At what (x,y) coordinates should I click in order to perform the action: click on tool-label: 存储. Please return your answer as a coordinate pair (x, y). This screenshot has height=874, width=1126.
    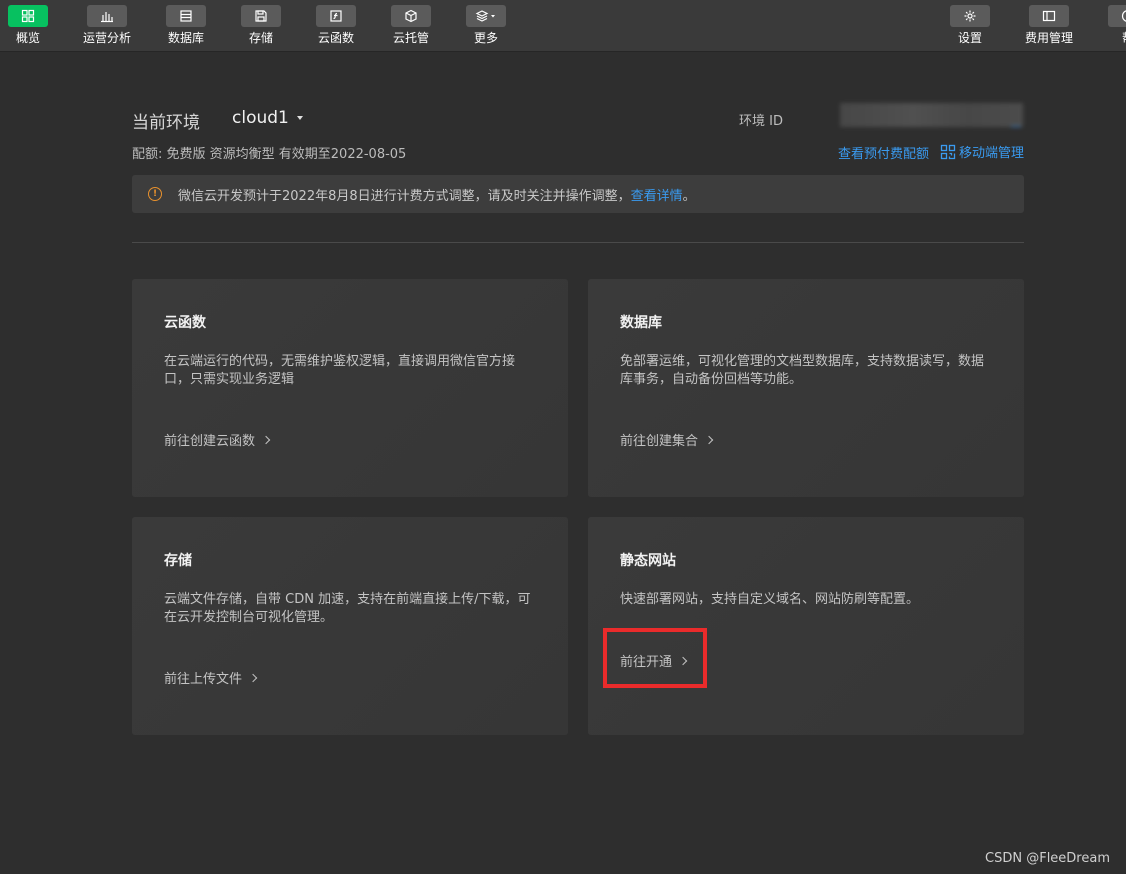
    Looking at the image, I should click on (260, 38).